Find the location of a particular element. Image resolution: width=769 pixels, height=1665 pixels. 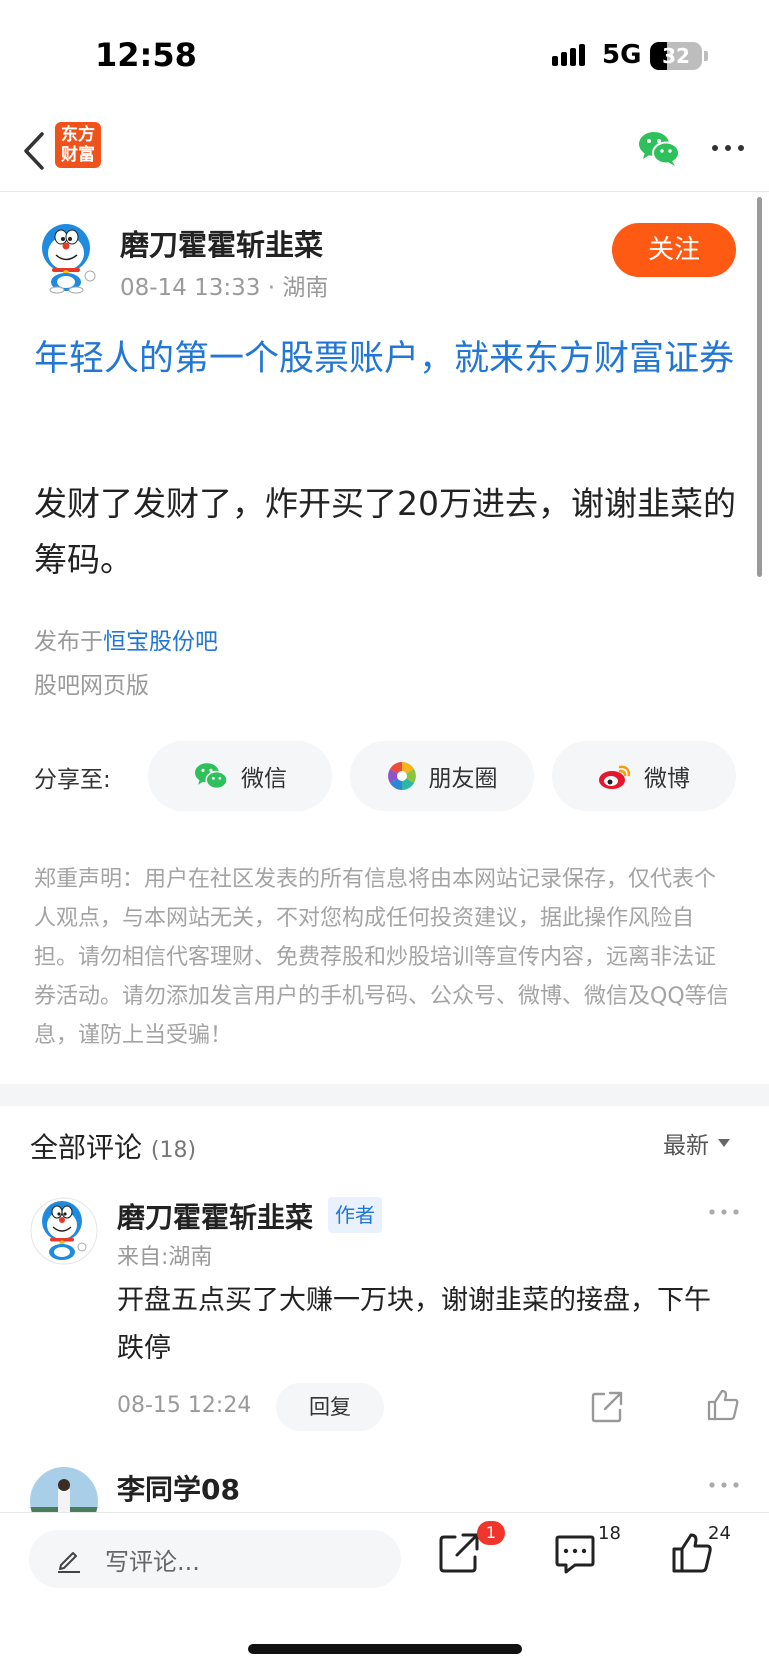

comment-count: 18 is located at coordinates (609, 1533).